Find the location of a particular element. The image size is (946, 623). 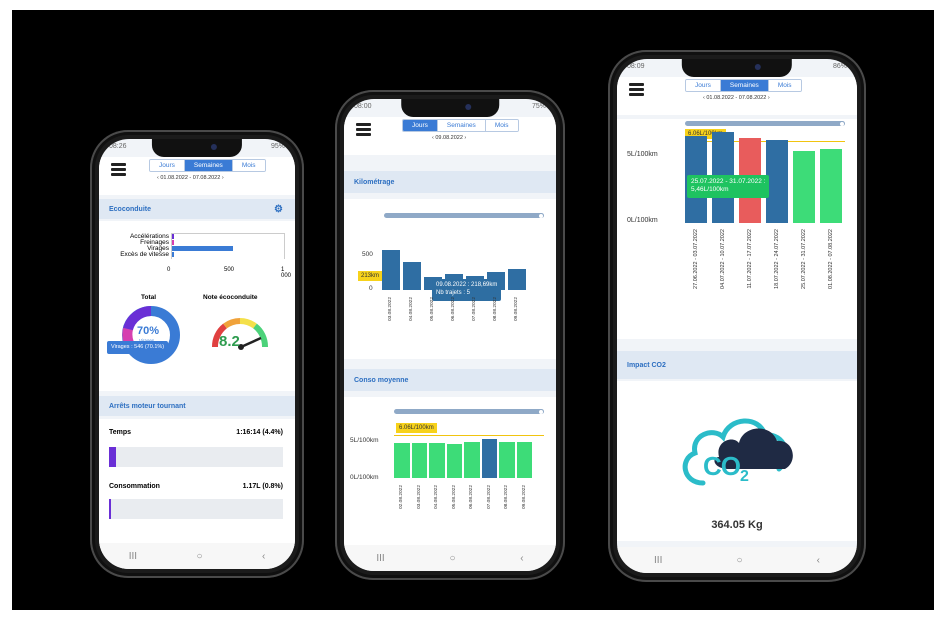

tooltip-line: 5,46L/100km is located at coordinates (710, 190).